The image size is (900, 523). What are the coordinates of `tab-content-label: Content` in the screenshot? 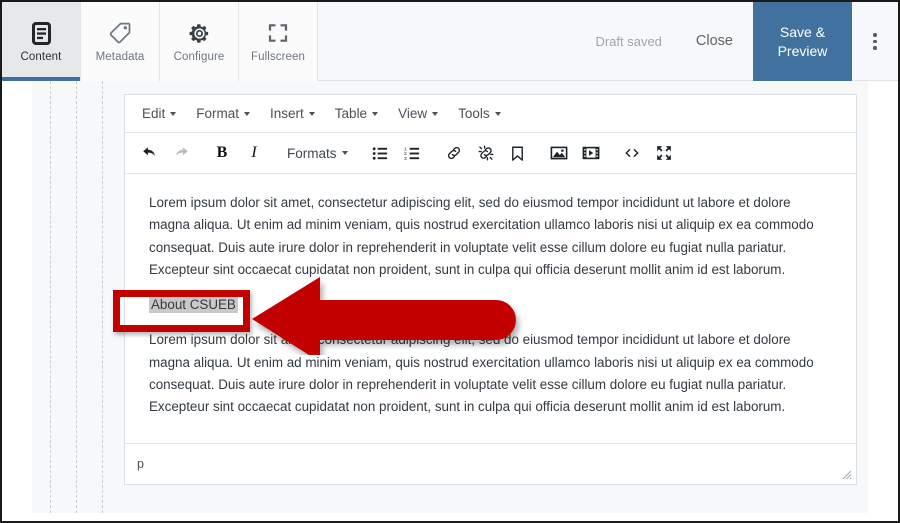 It's located at (41, 57).